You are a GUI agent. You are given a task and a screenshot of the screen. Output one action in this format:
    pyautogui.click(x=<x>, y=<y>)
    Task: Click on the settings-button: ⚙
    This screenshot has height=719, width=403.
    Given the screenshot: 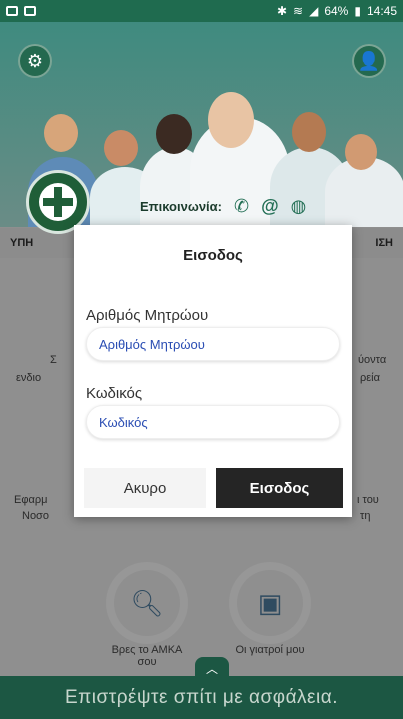 What is the action you would take?
    pyautogui.click(x=35, y=61)
    